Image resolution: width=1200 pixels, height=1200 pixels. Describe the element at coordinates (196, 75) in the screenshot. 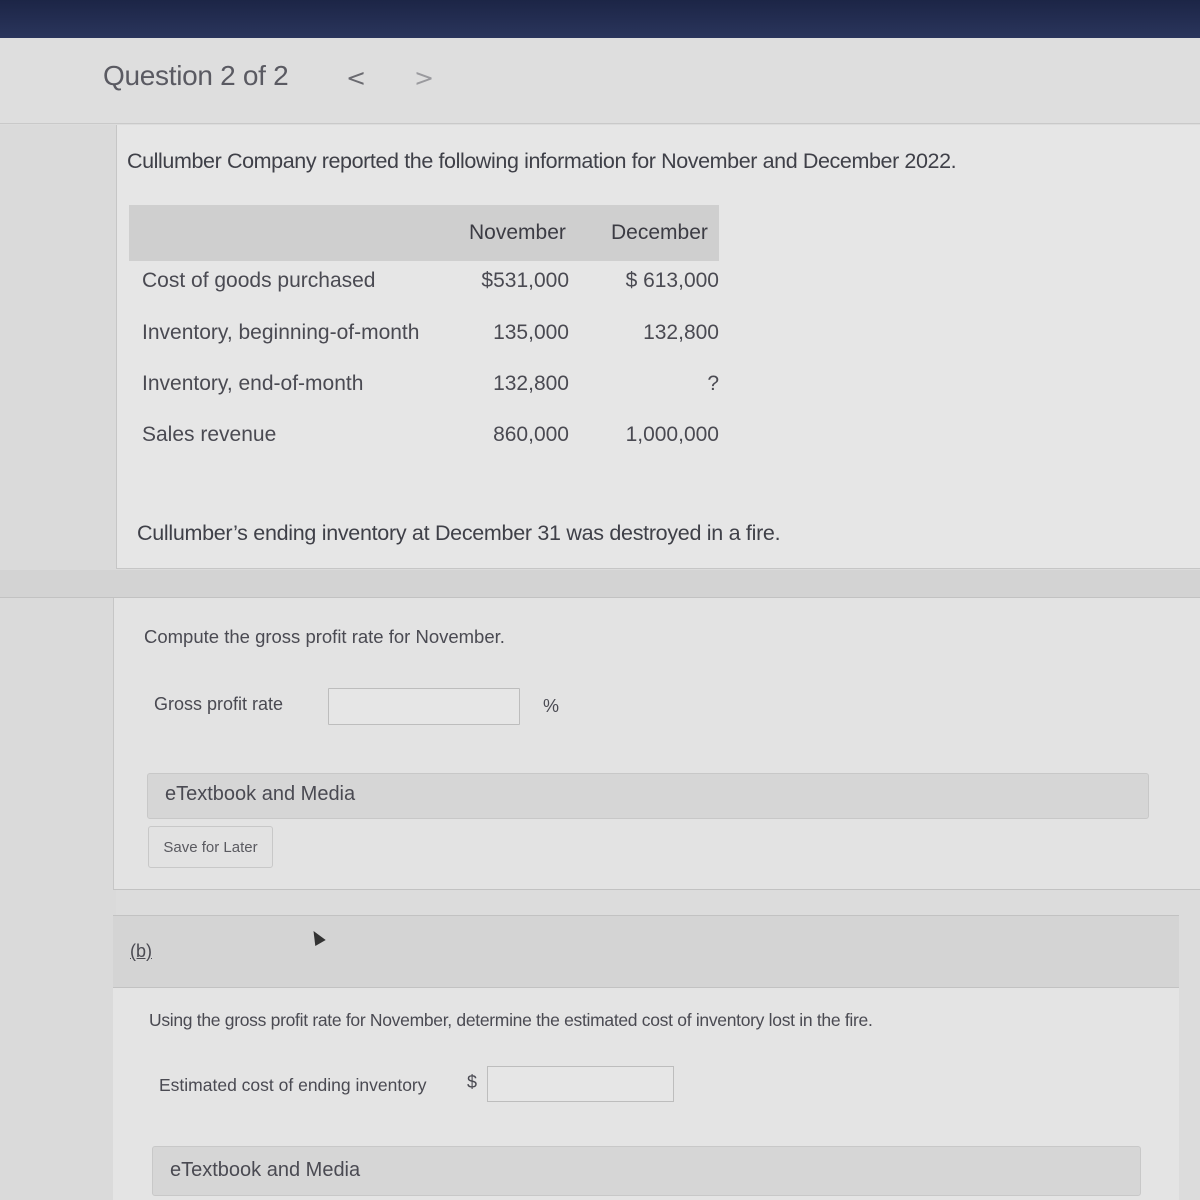

I see `question-counter: Question 2 of 2` at that location.